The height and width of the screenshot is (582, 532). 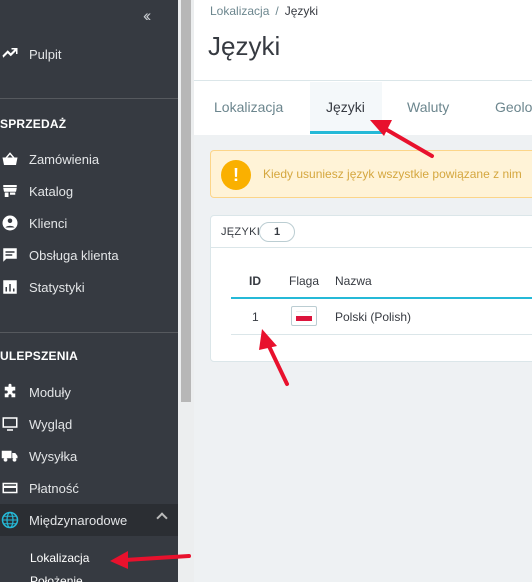 I want to click on breadcrumb: Lokalizacja / Języki, so click(x=264, y=11).